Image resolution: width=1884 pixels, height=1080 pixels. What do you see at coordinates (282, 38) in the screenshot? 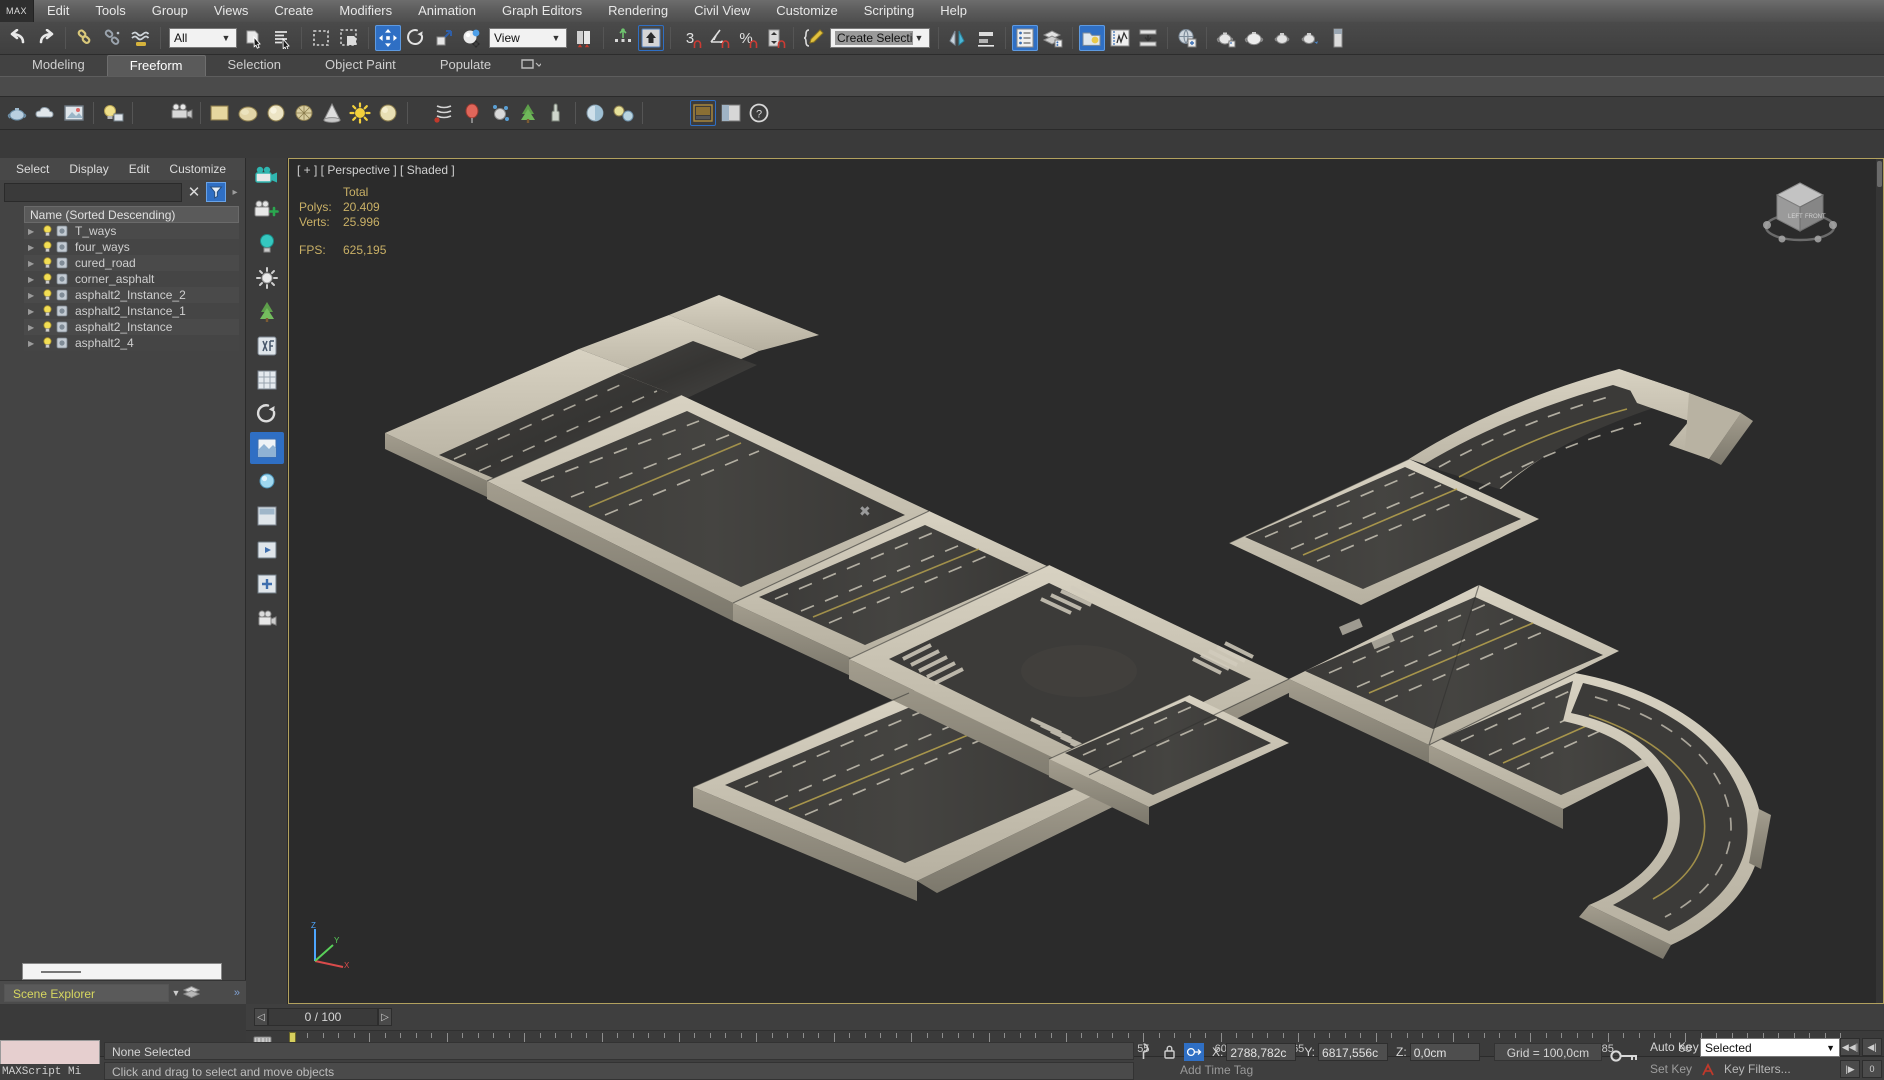
I see `select-by-name-icon` at bounding box center [282, 38].